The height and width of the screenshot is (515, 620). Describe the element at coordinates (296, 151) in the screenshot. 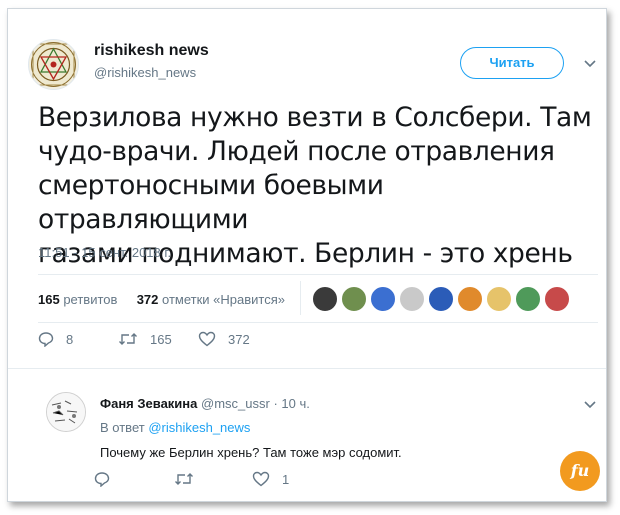

I see `tweet-text-line: чудо-врачи. Людей после отравления` at that location.